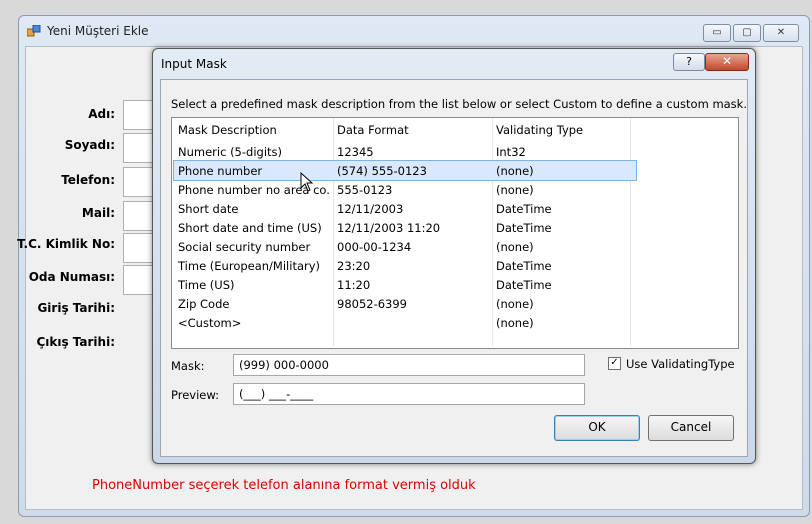  I want to click on field-label-phone: Telefon:, so click(88, 180).